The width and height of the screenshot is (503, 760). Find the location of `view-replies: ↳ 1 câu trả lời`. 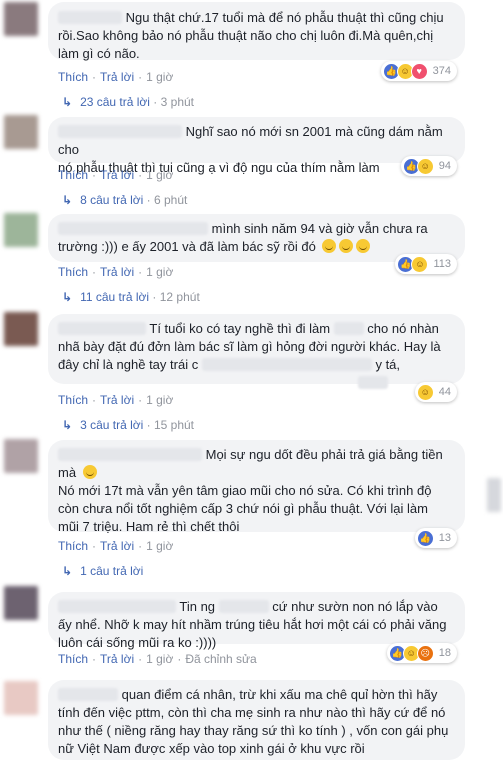

view-replies: ↳ 1 câu trả lời is located at coordinates (102, 571).